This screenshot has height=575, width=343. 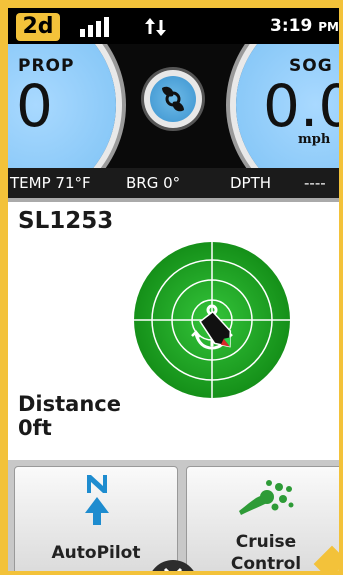 I want to click on propeller-icon, so click(x=173, y=99).